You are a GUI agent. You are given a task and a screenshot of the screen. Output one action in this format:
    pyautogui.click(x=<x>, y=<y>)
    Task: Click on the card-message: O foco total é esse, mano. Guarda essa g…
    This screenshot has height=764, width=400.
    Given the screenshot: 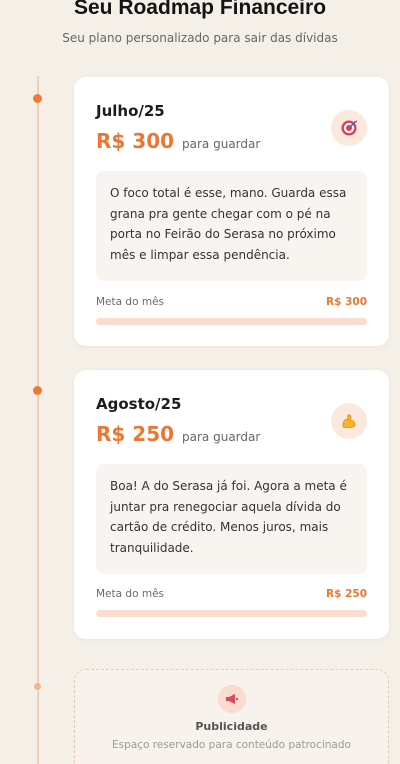 What is the action you would take?
    pyautogui.click(x=231, y=226)
    